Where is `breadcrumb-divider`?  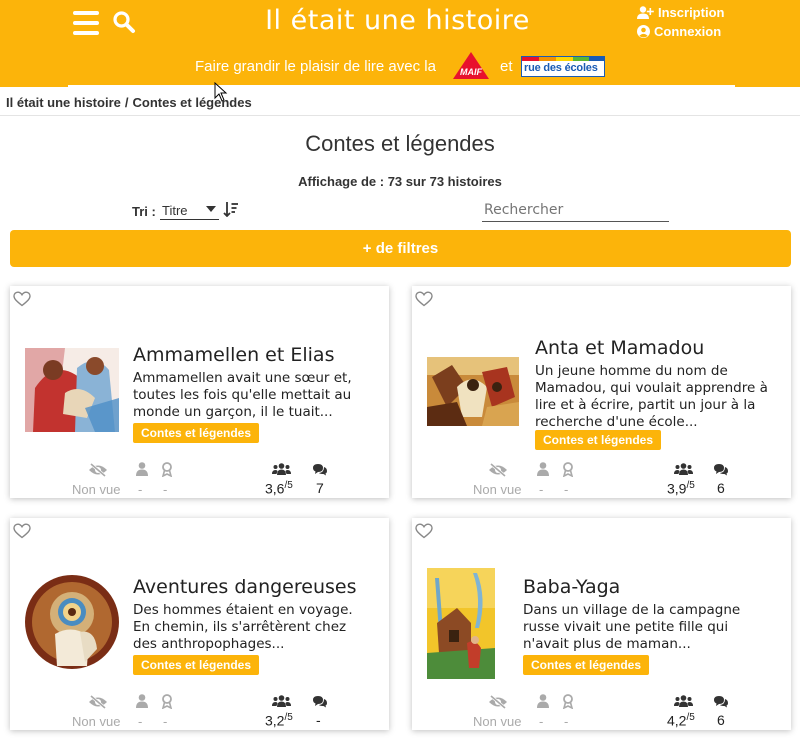
breadcrumb-divider is located at coordinates (400, 115).